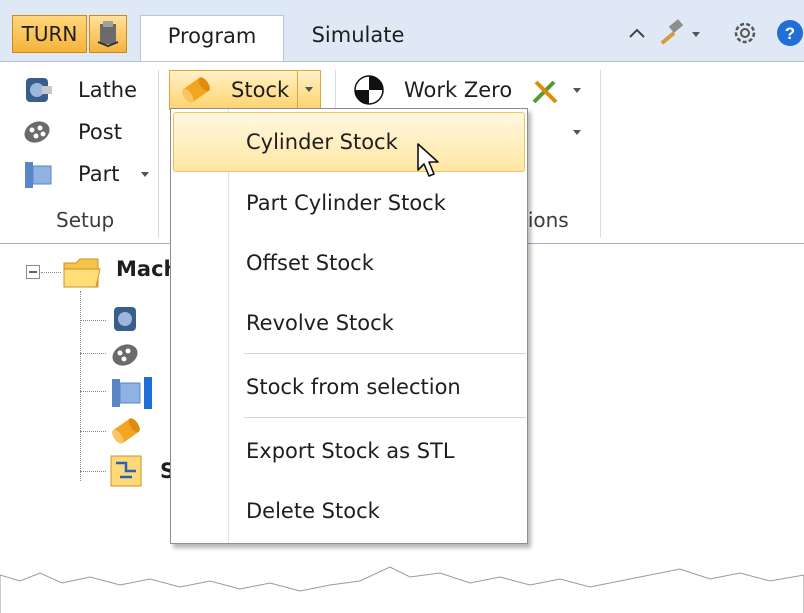  I want to click on menu-item-delete-stock: Delete Stock, so click(349, 511).